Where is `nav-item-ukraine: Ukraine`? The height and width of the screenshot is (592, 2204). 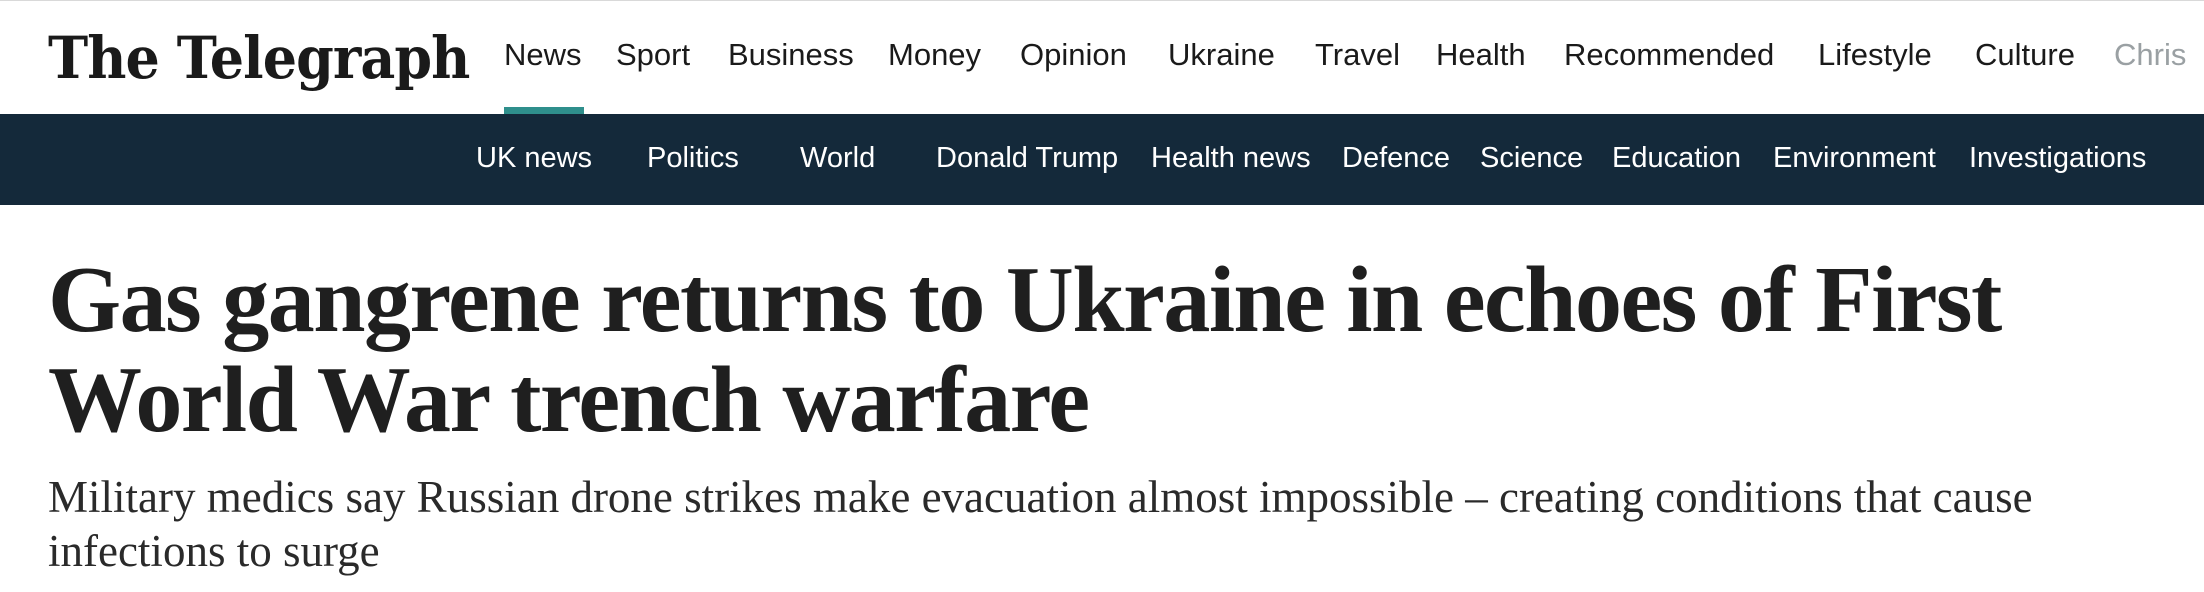
nav-item-ukraine: Ukraine is located at coordinates (1221, 55).